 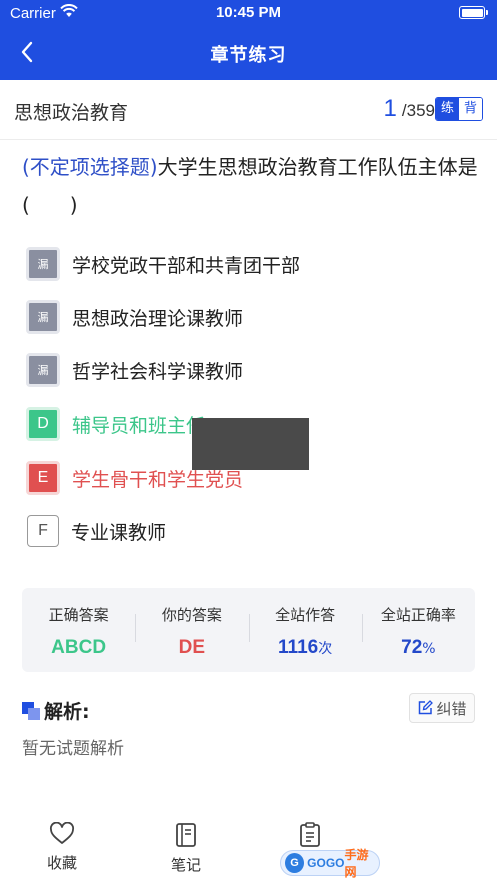 What do you see at coordinates (43, 531) in the screenshot?
I see `option-badge: F` at bounding box center [43, 531].